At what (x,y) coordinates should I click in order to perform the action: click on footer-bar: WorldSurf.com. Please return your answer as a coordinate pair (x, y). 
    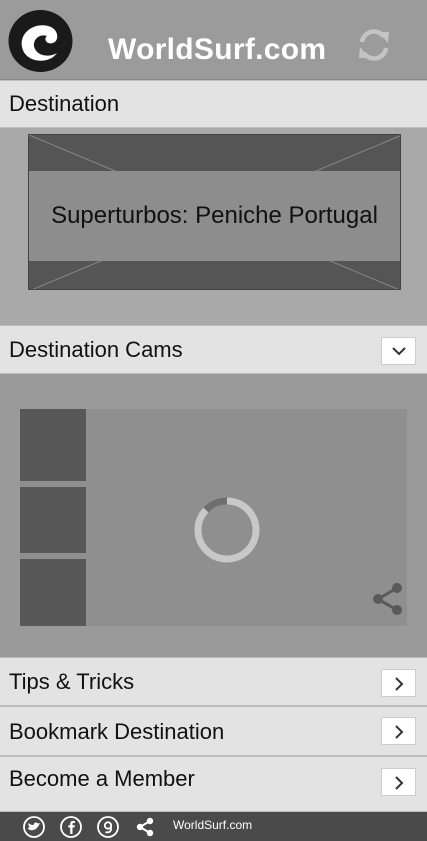
    Looking at the image, I should click on (213, 826).